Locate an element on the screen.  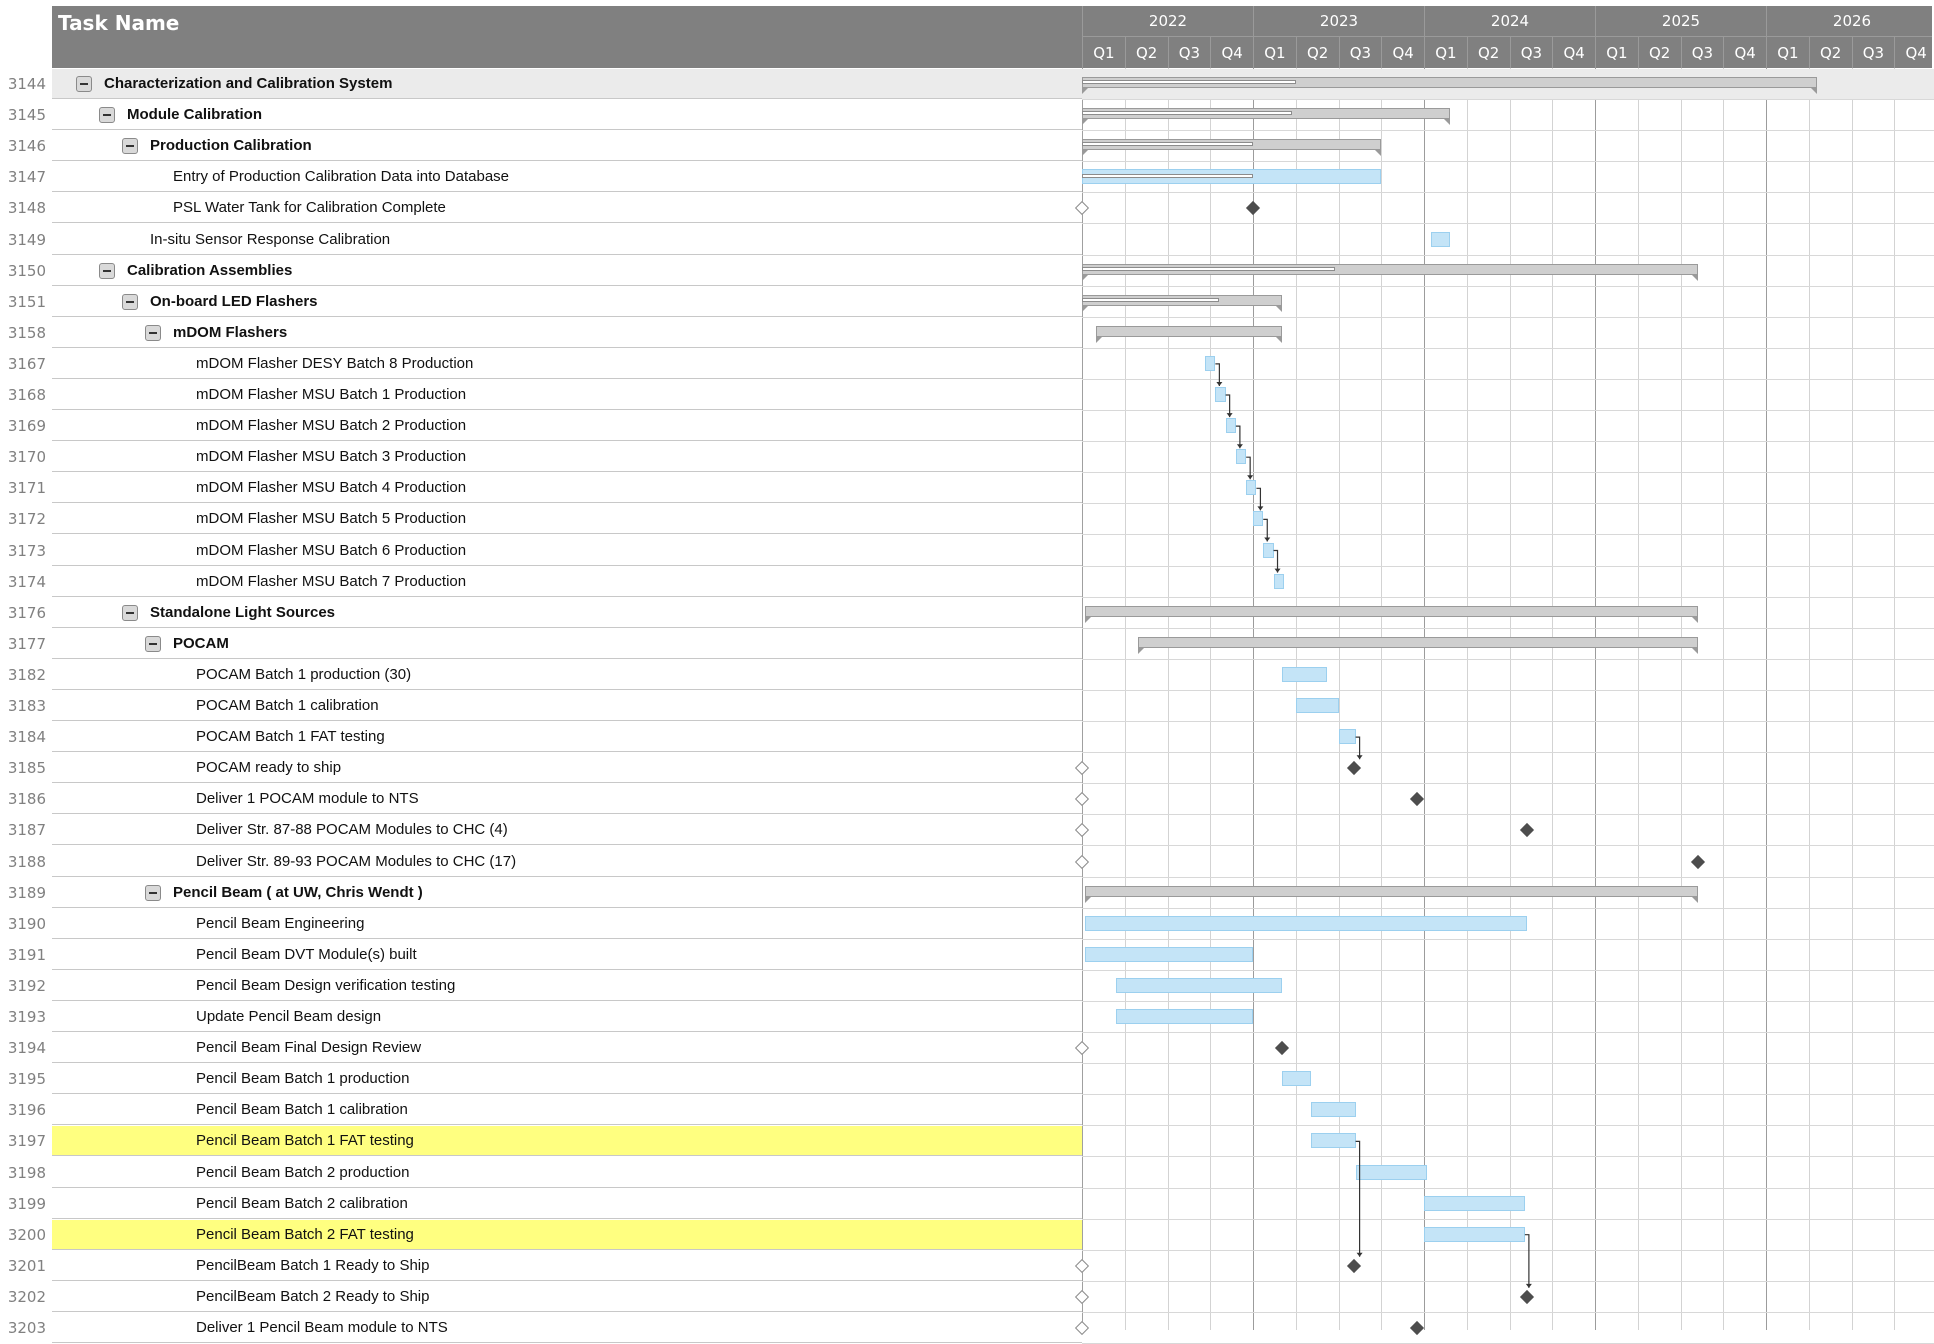
task-name-cell: PencilBeam Batch 1 Ready to Ship is located at coordinates (567, 1265).